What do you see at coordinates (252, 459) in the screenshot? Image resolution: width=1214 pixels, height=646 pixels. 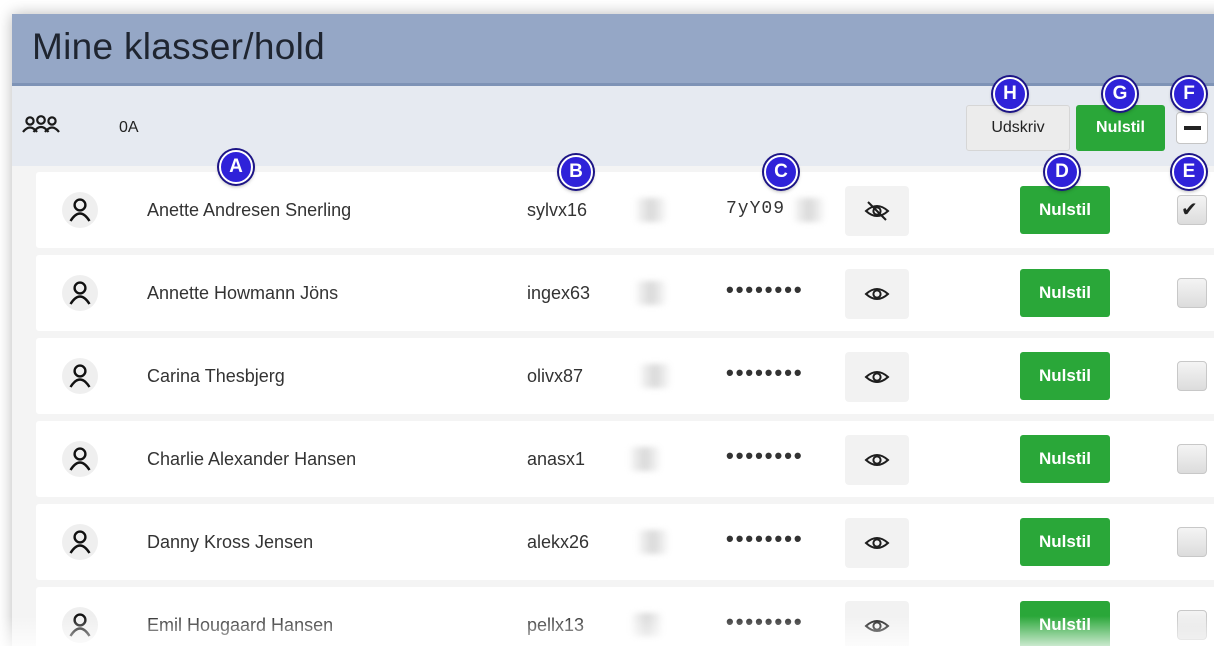 I see `student-name: Charlie Alexander Hansen` at bounding box center [252, 459].